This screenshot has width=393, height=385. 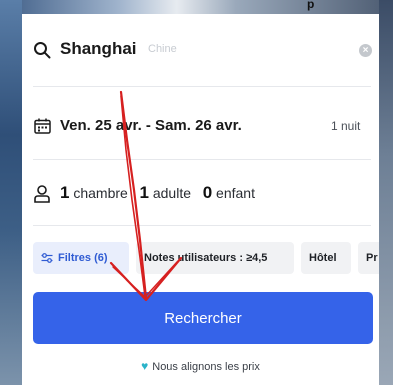 I want to click on rating-chip: Notes utilisateurs : ≥4,5, so click(x=215, y=258).